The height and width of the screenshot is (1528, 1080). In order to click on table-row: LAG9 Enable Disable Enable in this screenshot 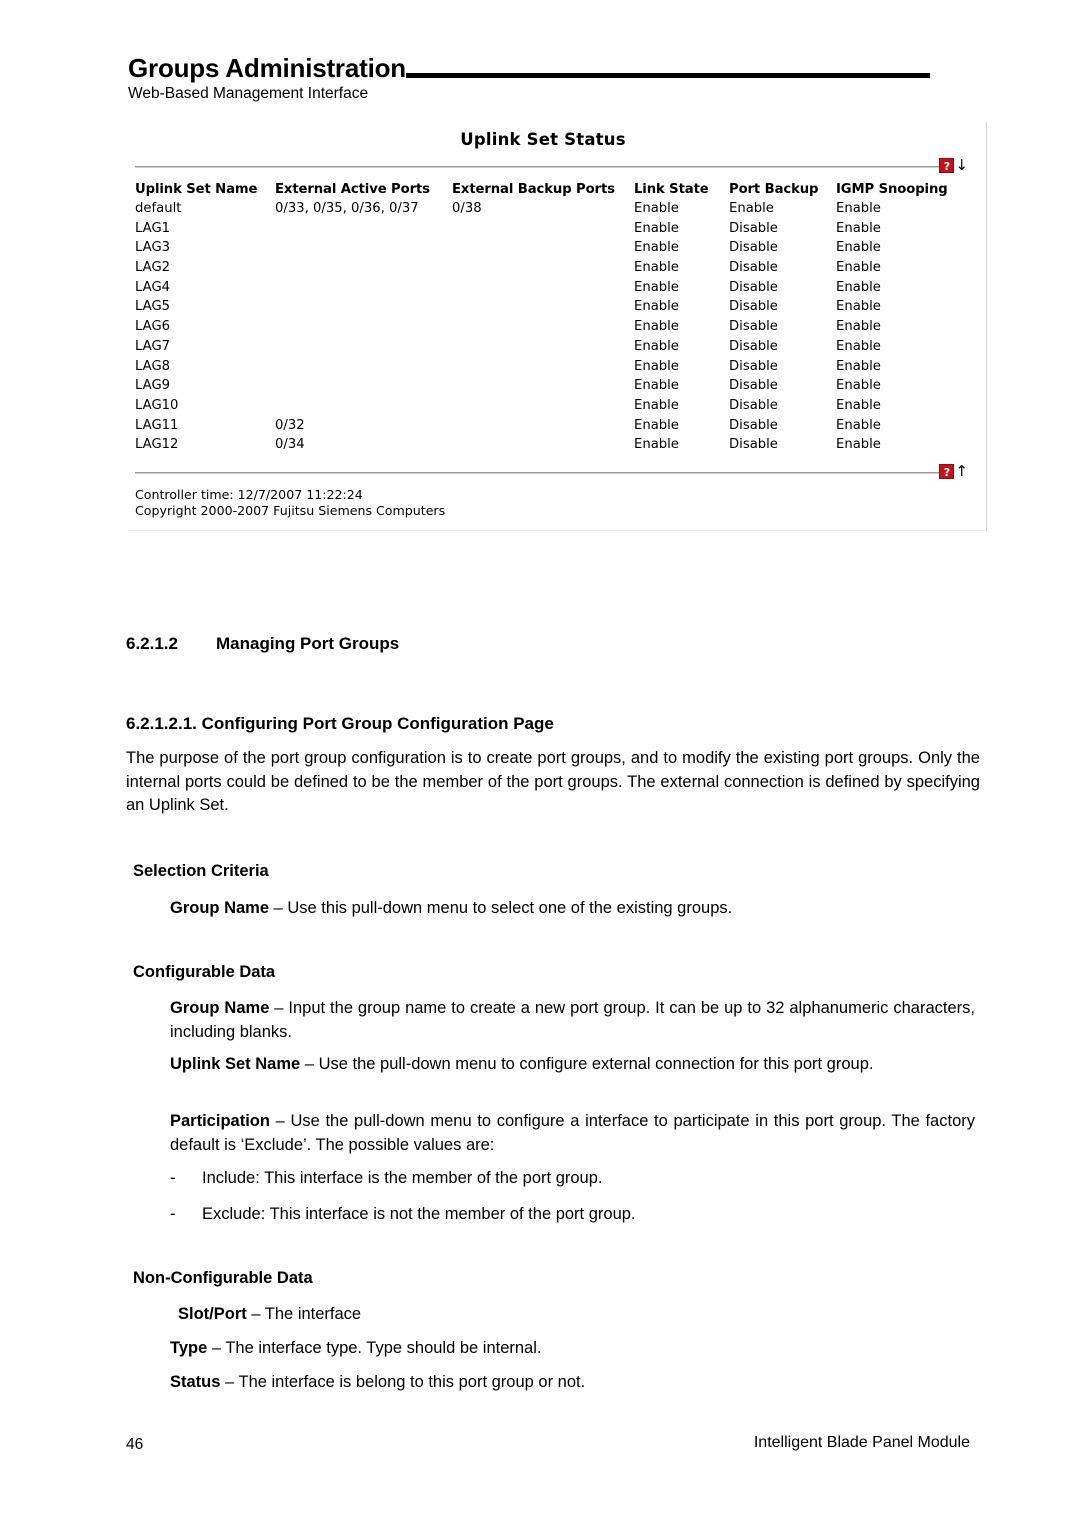, I will do `click(545, 388)`.